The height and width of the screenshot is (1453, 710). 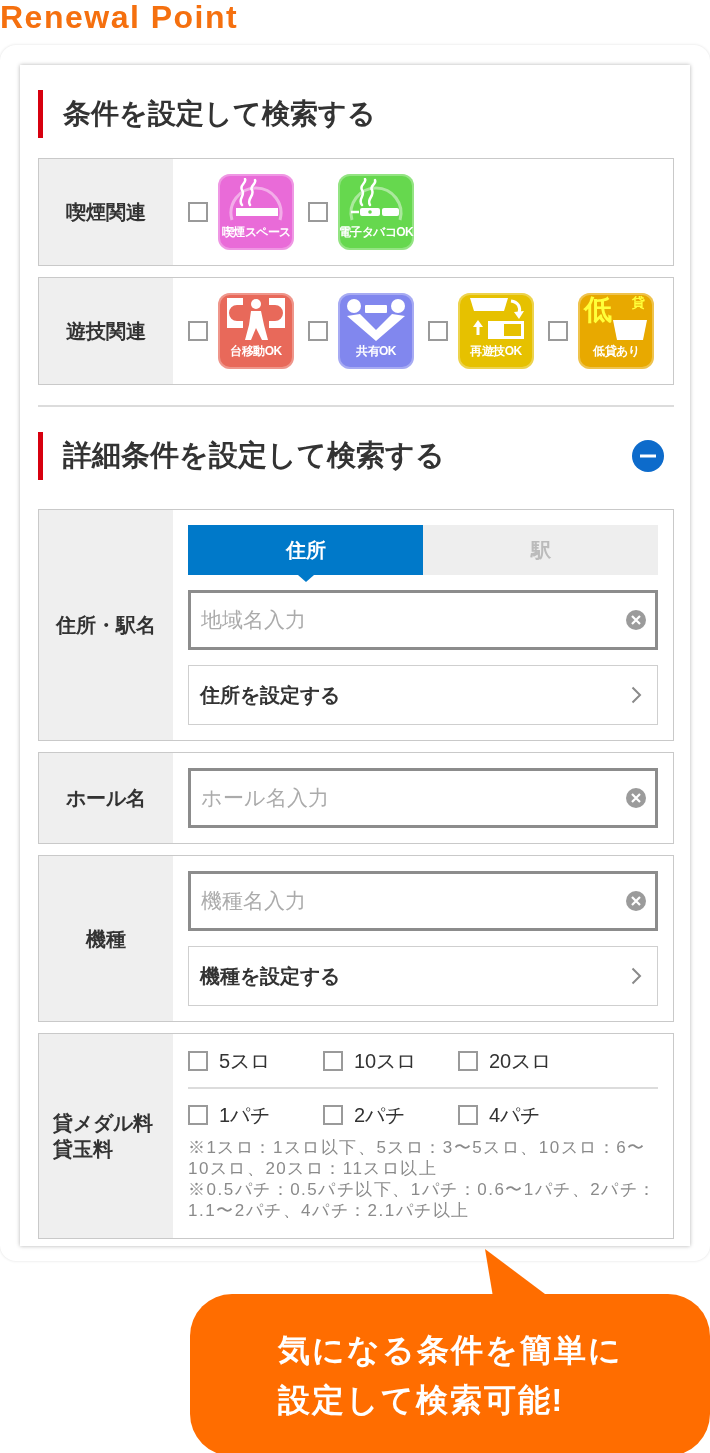 What do you see at coordinates (385, 1061) in the screenshot?
I see `option-label: 10スロ` at bounding box center [385, 1061].